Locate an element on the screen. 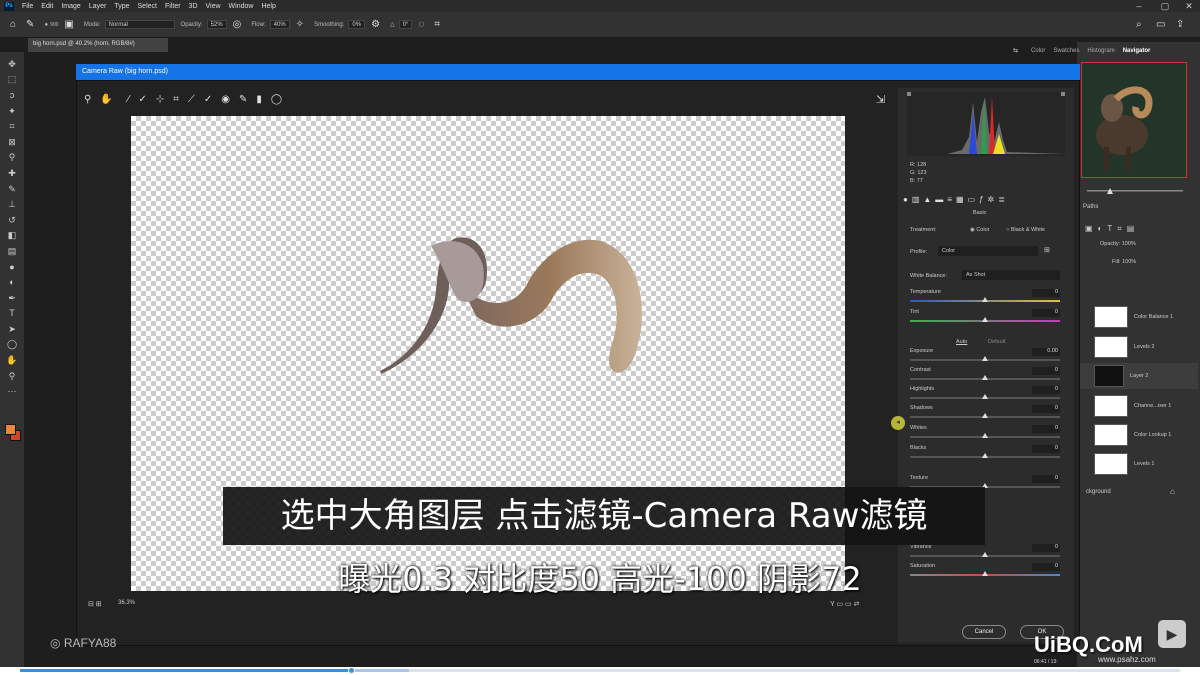 This screenshot has height=675, width=1200. straighten-icon: ⟋ is located at coordinates (191, 99).